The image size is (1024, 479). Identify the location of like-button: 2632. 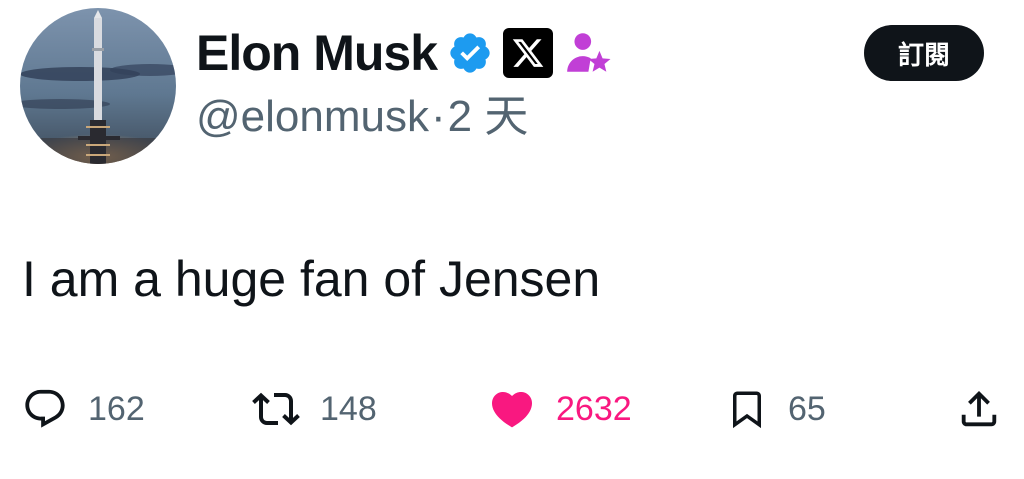
(560, 409).